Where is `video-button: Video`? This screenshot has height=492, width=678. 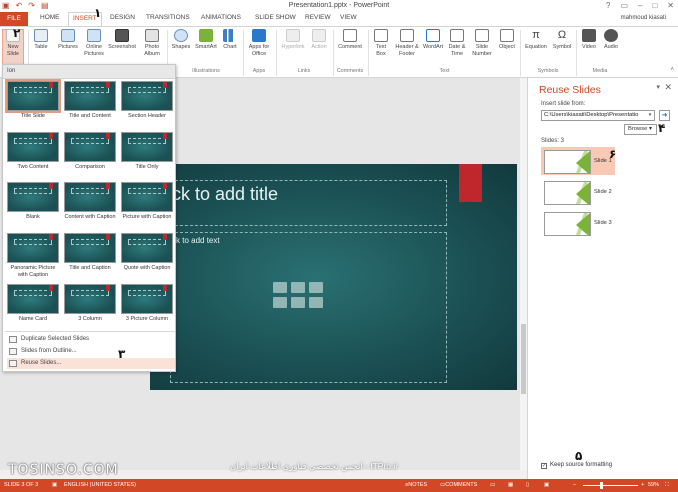 video-button: Video is located at coordinates (589, 40).